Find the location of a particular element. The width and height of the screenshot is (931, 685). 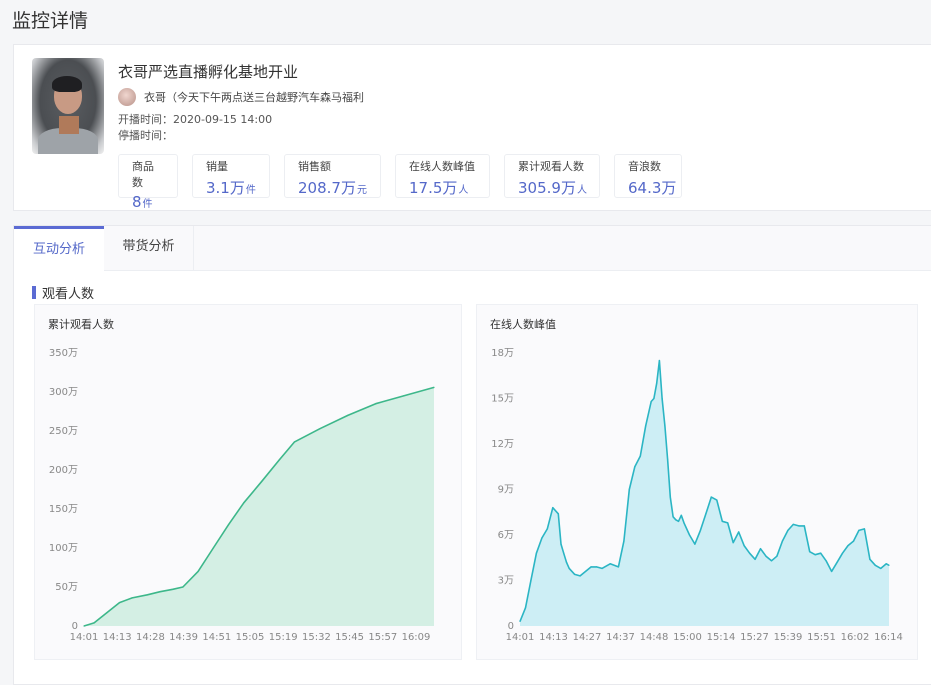

stat-label: 在线人数峰值 is located at coordinates (442, 166).